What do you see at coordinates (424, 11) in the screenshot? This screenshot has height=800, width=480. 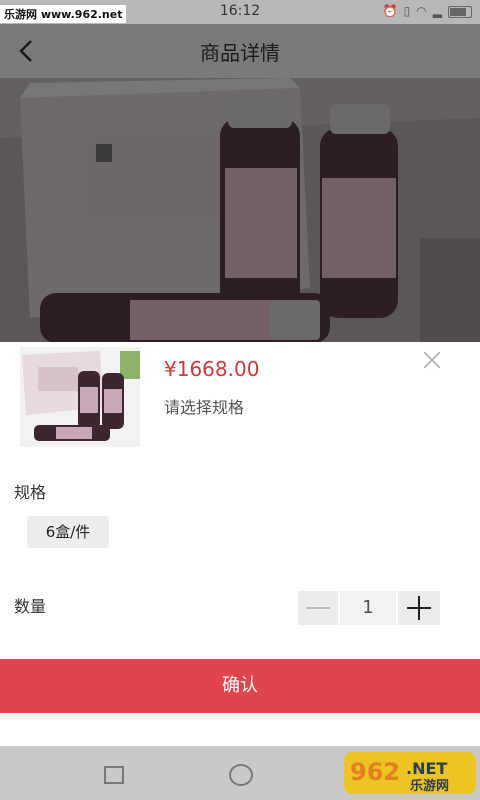 I see `wifi-icon: ◠` at bounding box center [424, 11].